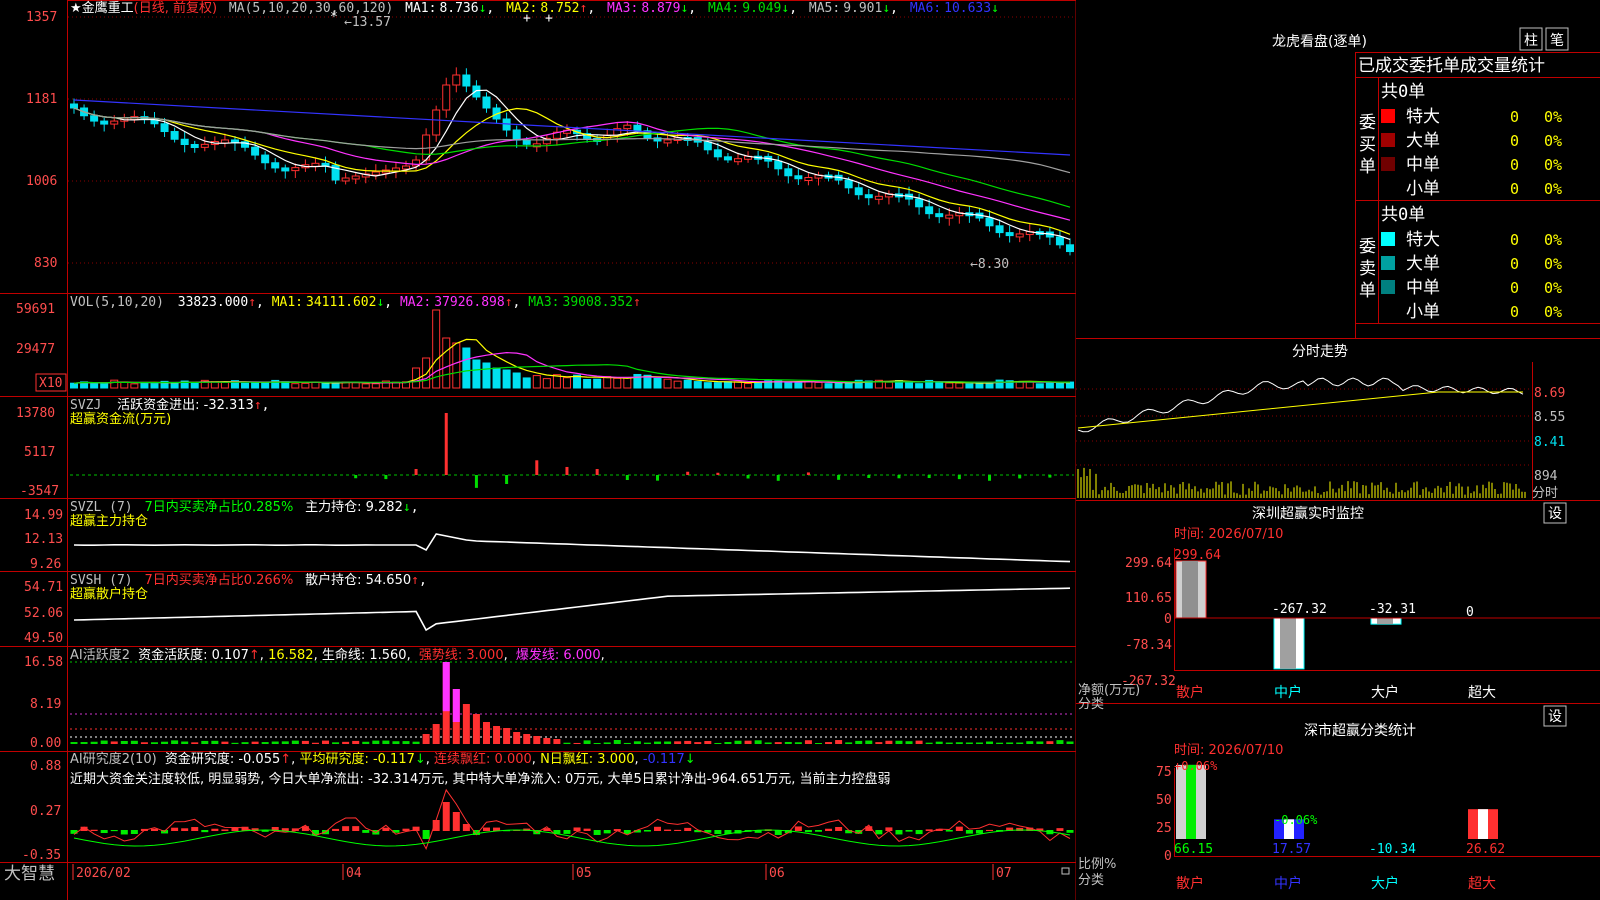 The height and width of the screenshot is (900, 1600). Describe the element at coordinates (1392, 609) in the screenshot. I see `realtime-value-label: -32.31` at that location.